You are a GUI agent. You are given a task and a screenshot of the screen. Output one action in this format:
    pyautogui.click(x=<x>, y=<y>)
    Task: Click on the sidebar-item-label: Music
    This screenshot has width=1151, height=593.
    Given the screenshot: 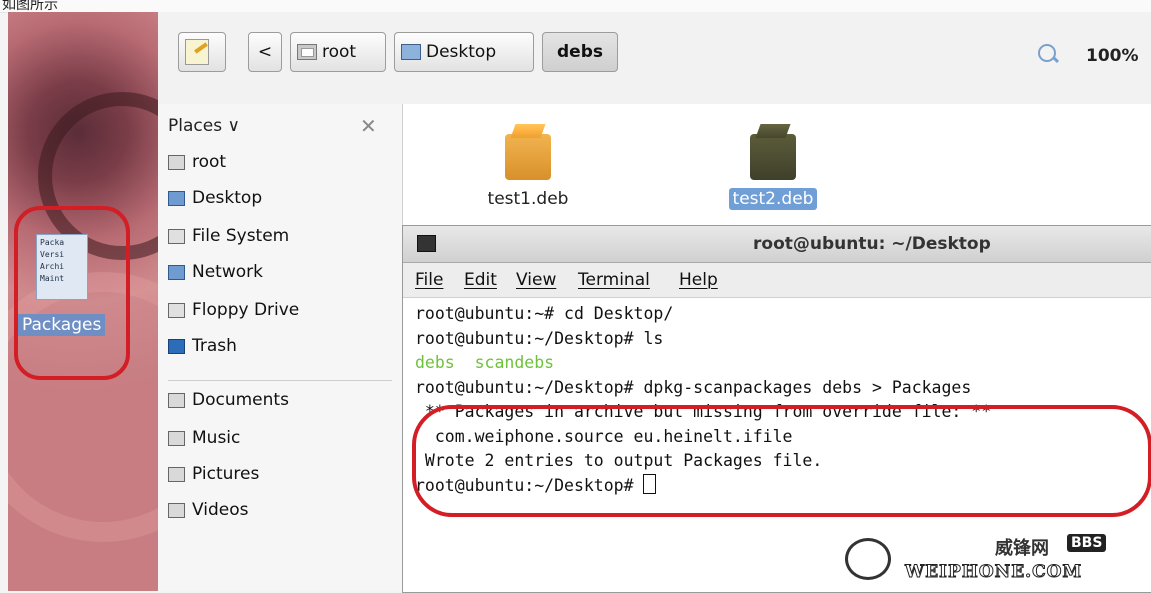 What is the action you would take?
    pyautogui.click(x=216, y=438)
    